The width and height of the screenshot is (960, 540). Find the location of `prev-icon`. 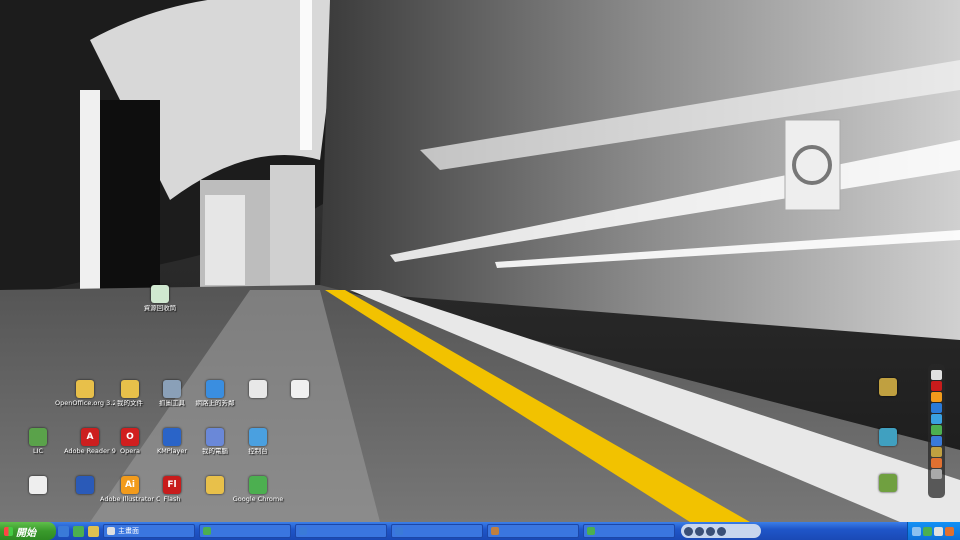

prev-icon is located at coordinates (688, 531).